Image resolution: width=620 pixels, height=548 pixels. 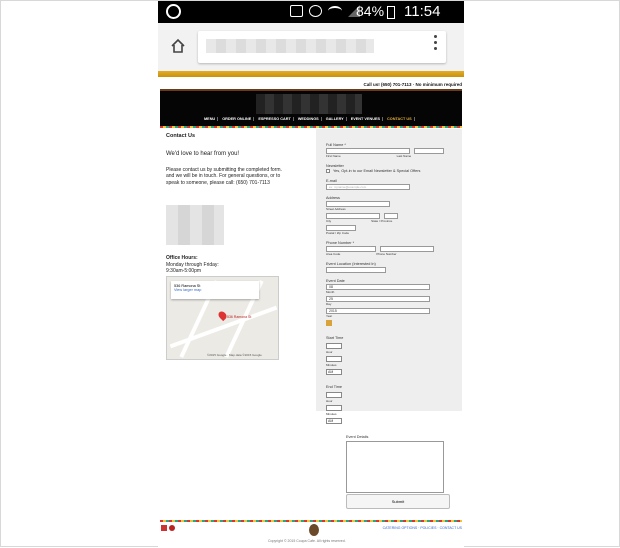 What do you see at coordinates (335, 281) in the screenshot?
I see `event-date-label: Event Date` at bounding box center [335, 281].